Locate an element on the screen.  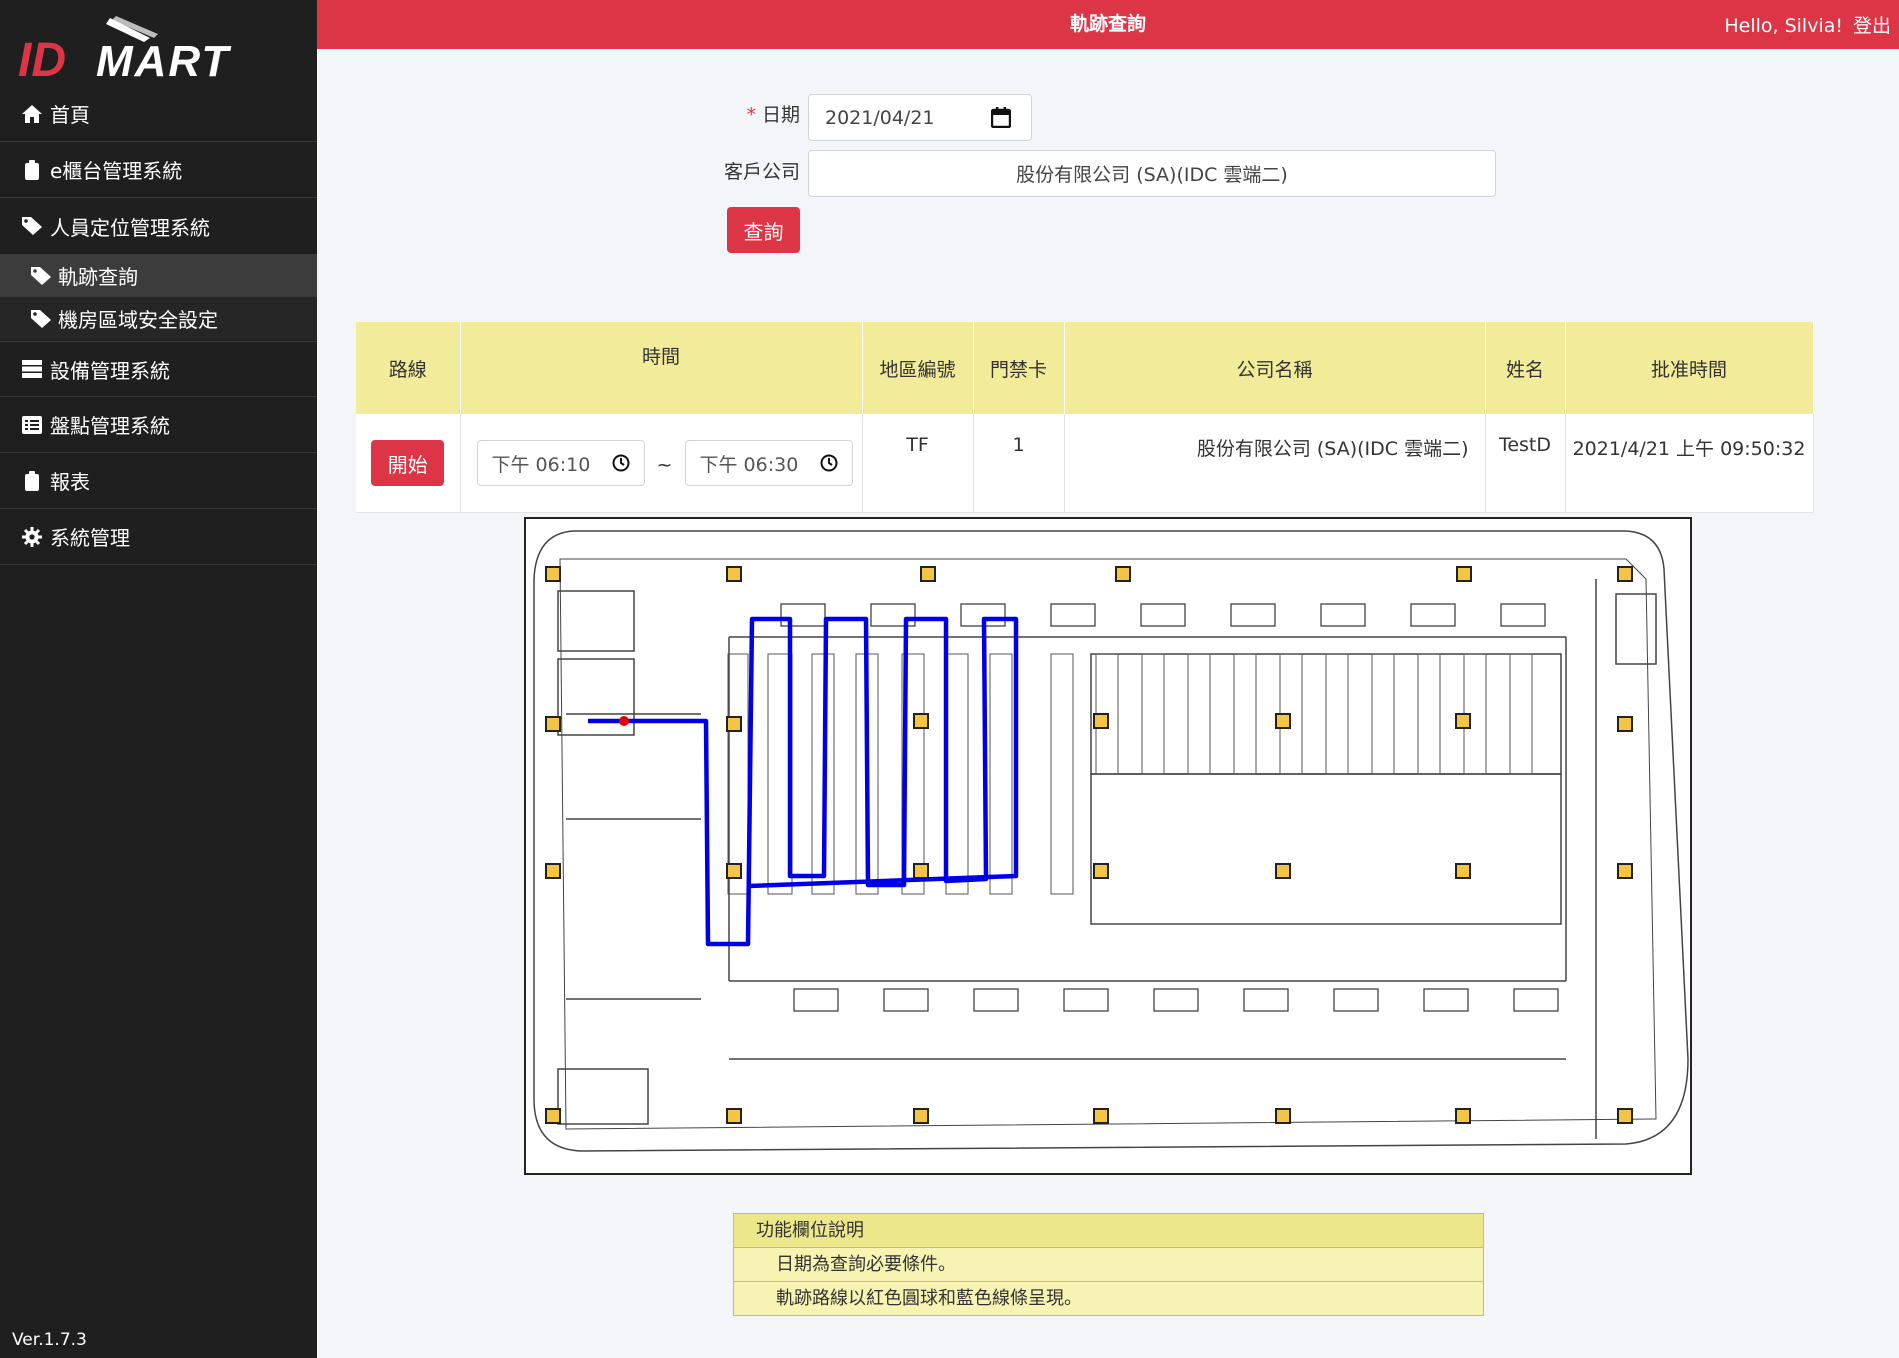
required-mark: * is located at coordinates (751, 115).